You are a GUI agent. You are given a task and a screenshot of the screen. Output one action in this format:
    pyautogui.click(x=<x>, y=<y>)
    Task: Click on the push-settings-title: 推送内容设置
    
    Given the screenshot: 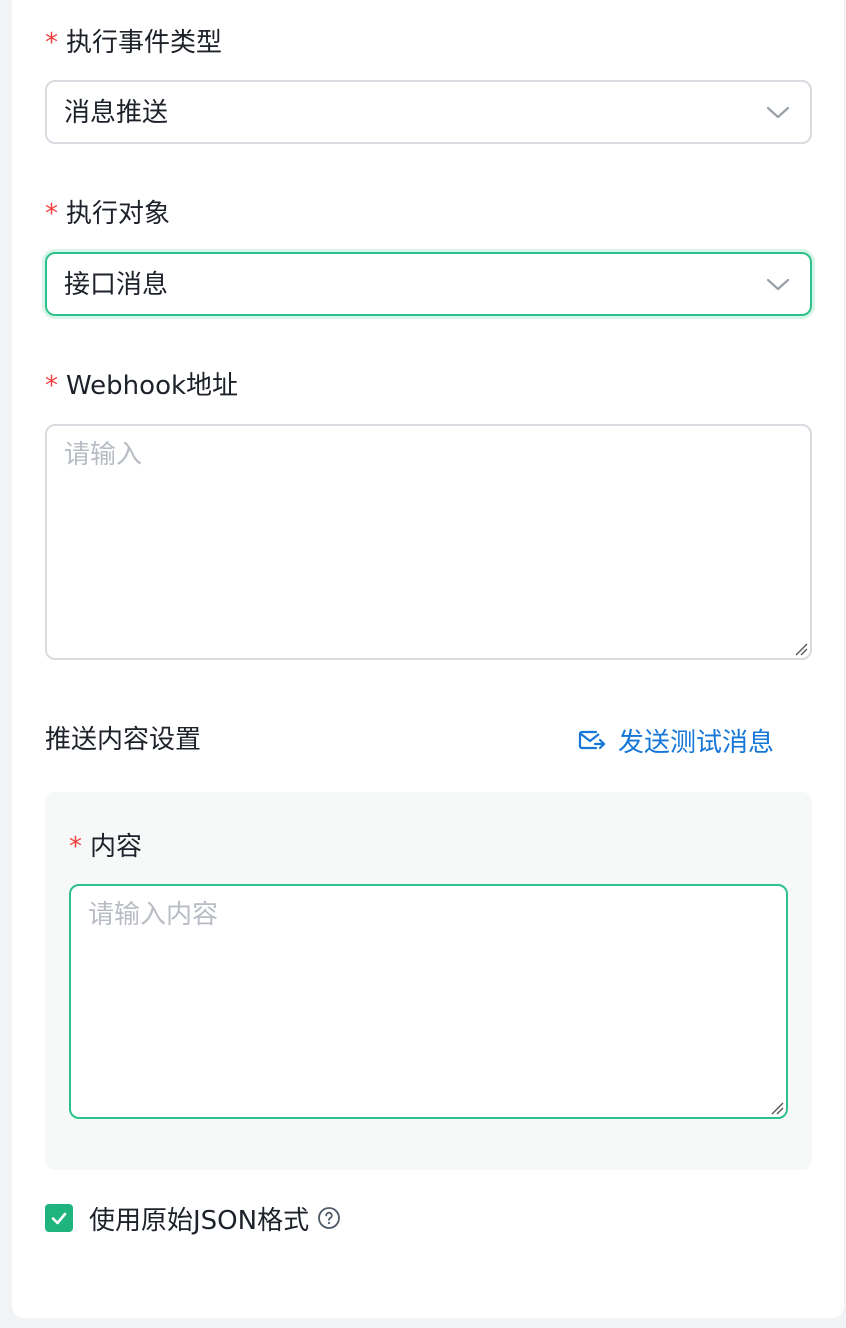 What is the action you would take?
    pyautogui.click(x=123, y=740)
    